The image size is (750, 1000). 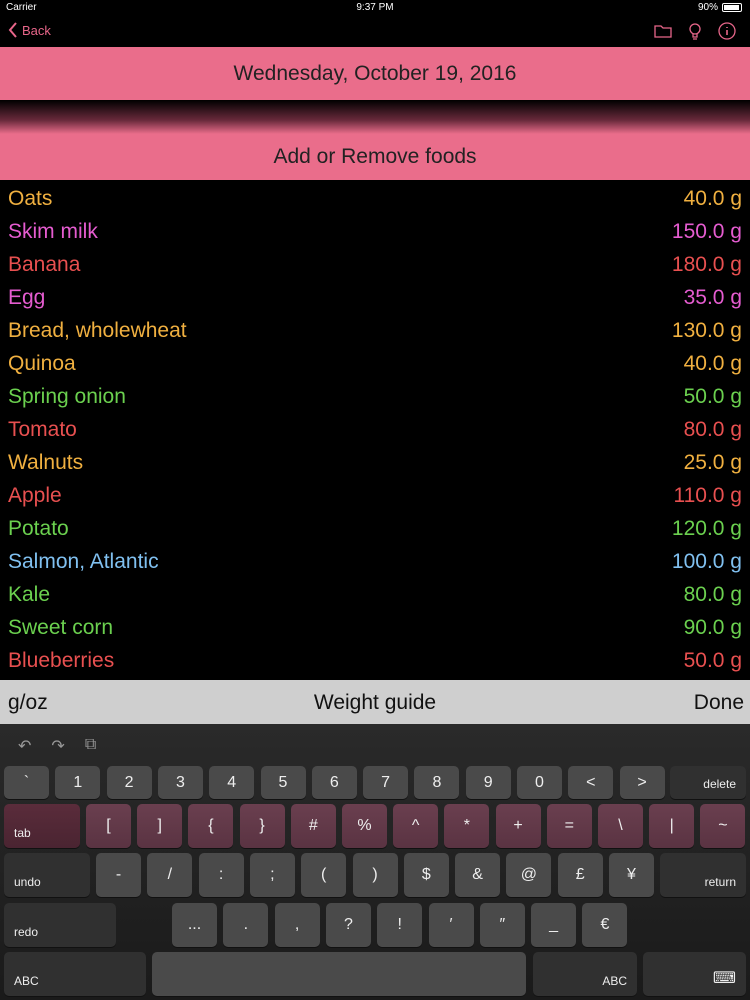 What do you see at coordinates (375, 117) in the screenshot?
I see `header-divider` at bounding box center [375, 117].